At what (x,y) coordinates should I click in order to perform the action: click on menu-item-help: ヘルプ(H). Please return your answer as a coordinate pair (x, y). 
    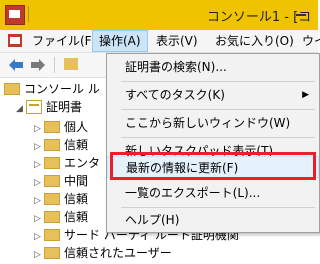
    Looking at the image, I should click on (213, 220).